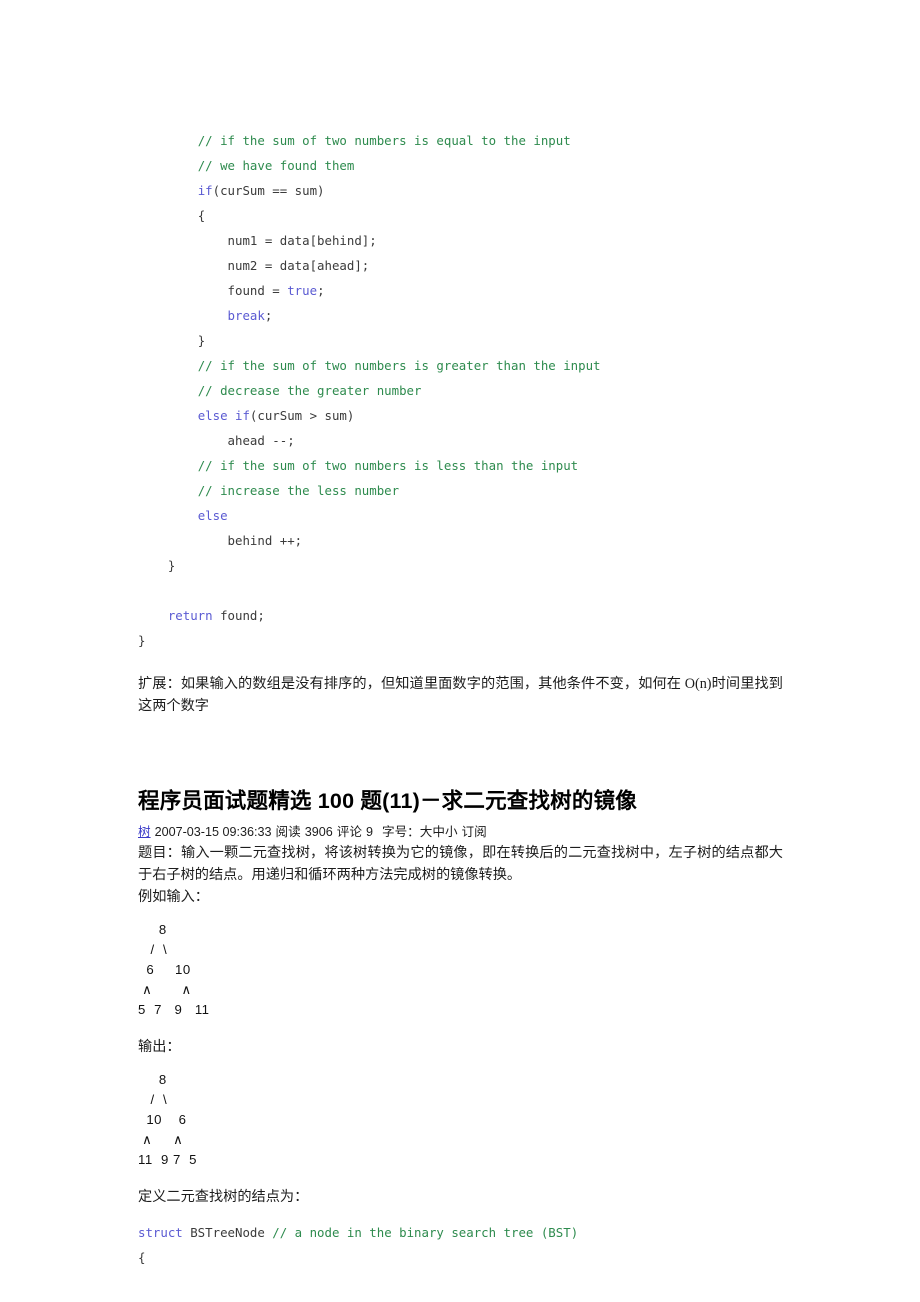 Image resolution: width=920 pixels, height=1302 pixels. What do you see at coordinates (460, 540) in the screenshot?
I see `code-line: behind ++;` at bounding box center [460, 540].